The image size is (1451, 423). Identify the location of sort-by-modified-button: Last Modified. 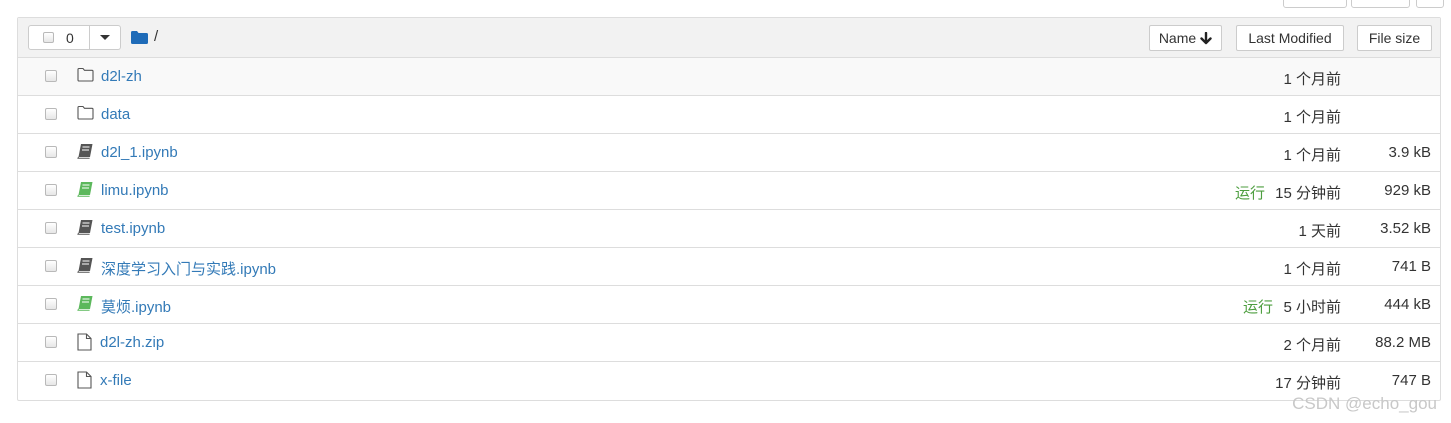
(1290, 38).